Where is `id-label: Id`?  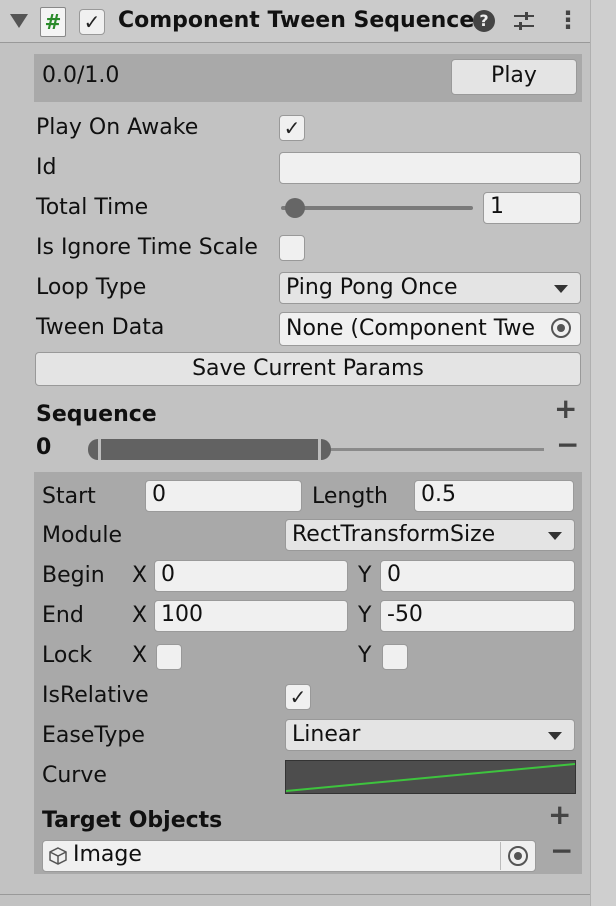 id-label: Id is located at coordinates (46, 167).